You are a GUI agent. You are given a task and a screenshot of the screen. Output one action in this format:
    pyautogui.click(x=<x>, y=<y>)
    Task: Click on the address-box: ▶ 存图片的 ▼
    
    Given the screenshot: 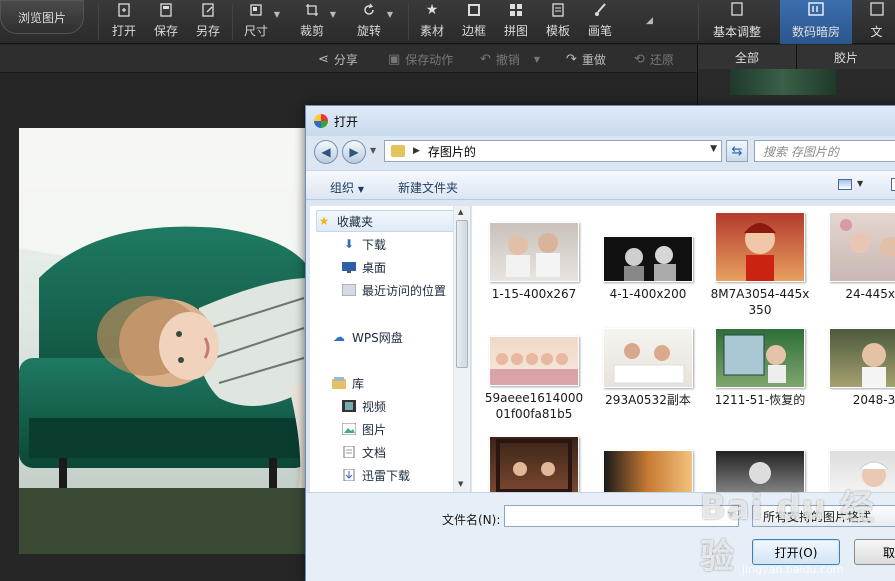 What is the action you would take?
    pyautogui.click(x=553, y=151)
    